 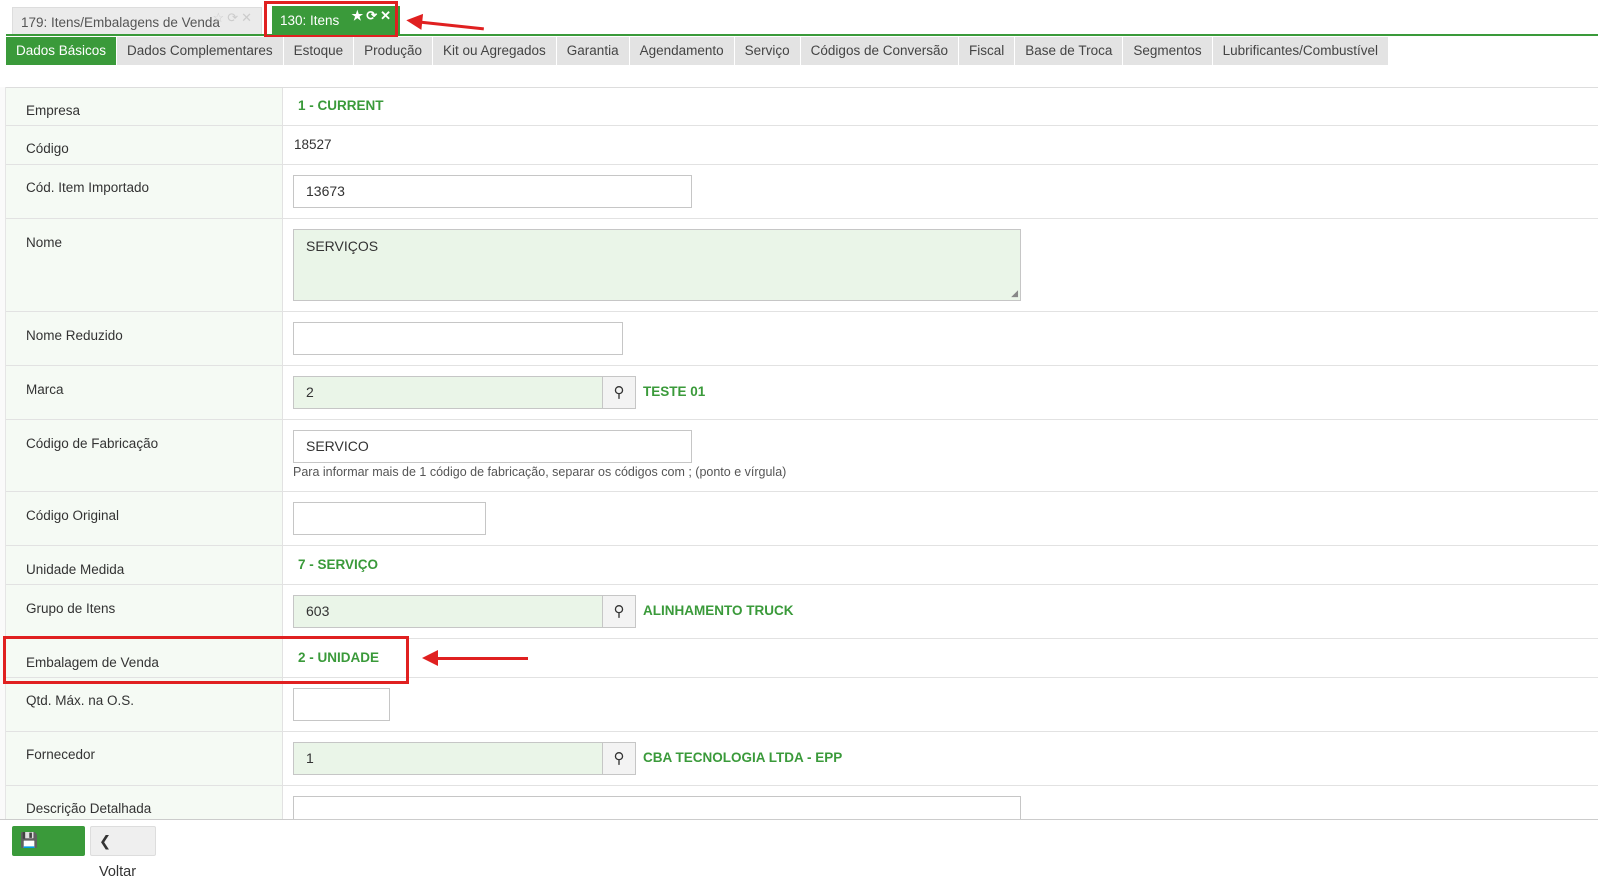 What do you see at coordinates (234, 17) in the screenshot?
I see `tab-actions-icon: ☆⟳✕` at bounding box center [234, 17].